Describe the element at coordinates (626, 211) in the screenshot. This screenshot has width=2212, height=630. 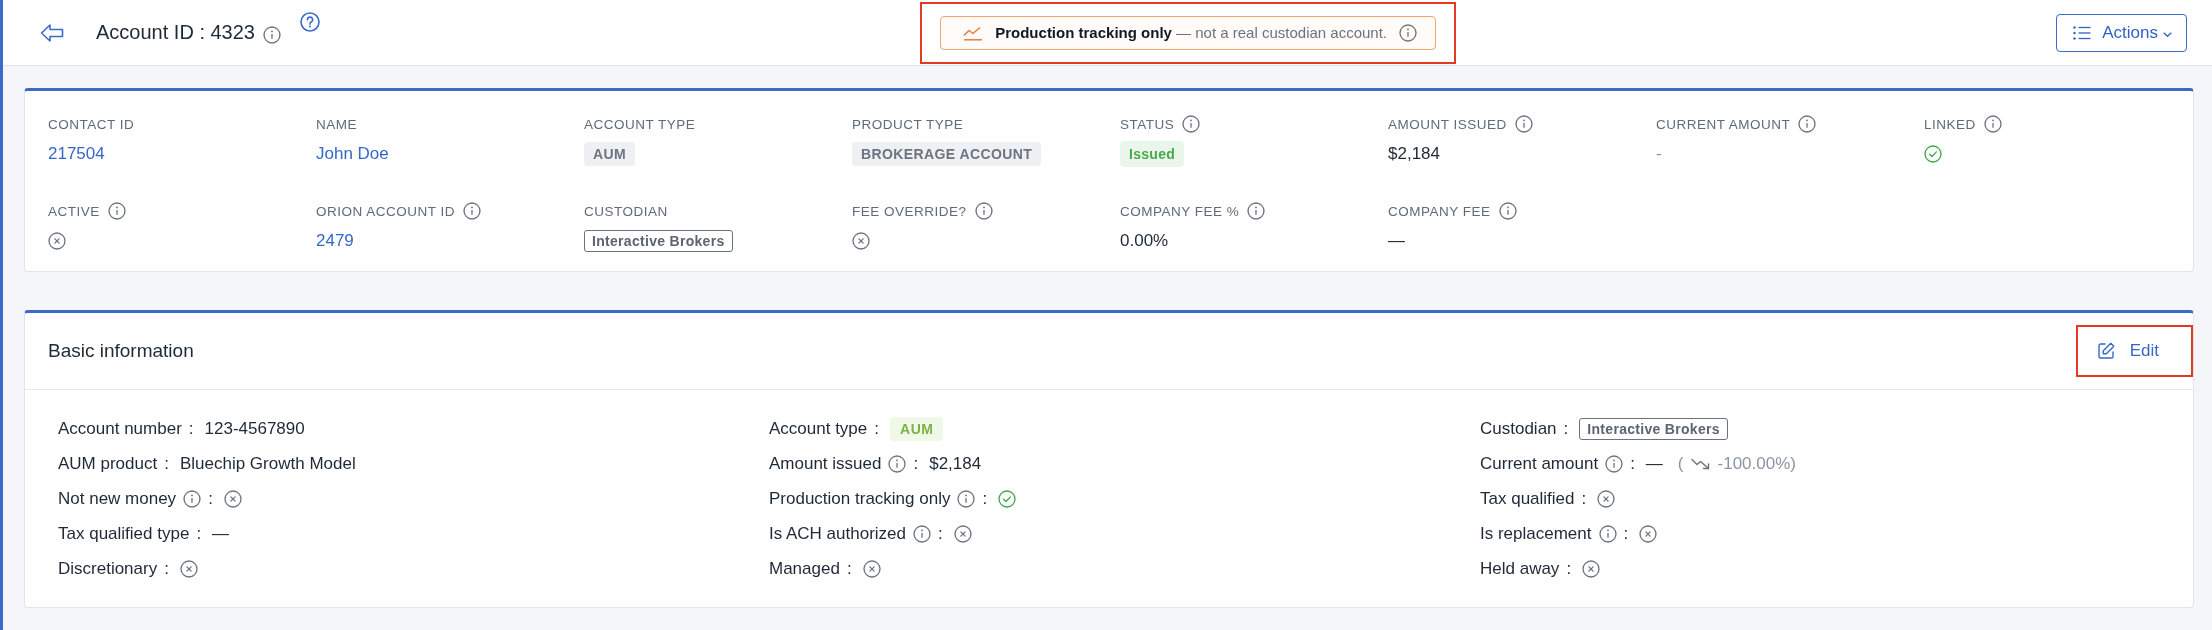
I see `field-label: CUSTODIAN` at that location.